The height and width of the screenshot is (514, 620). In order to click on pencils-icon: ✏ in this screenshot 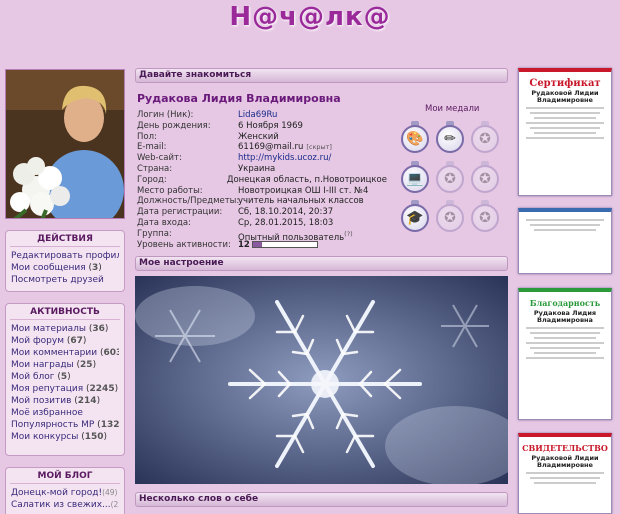, I will do `click(450, 139)`.